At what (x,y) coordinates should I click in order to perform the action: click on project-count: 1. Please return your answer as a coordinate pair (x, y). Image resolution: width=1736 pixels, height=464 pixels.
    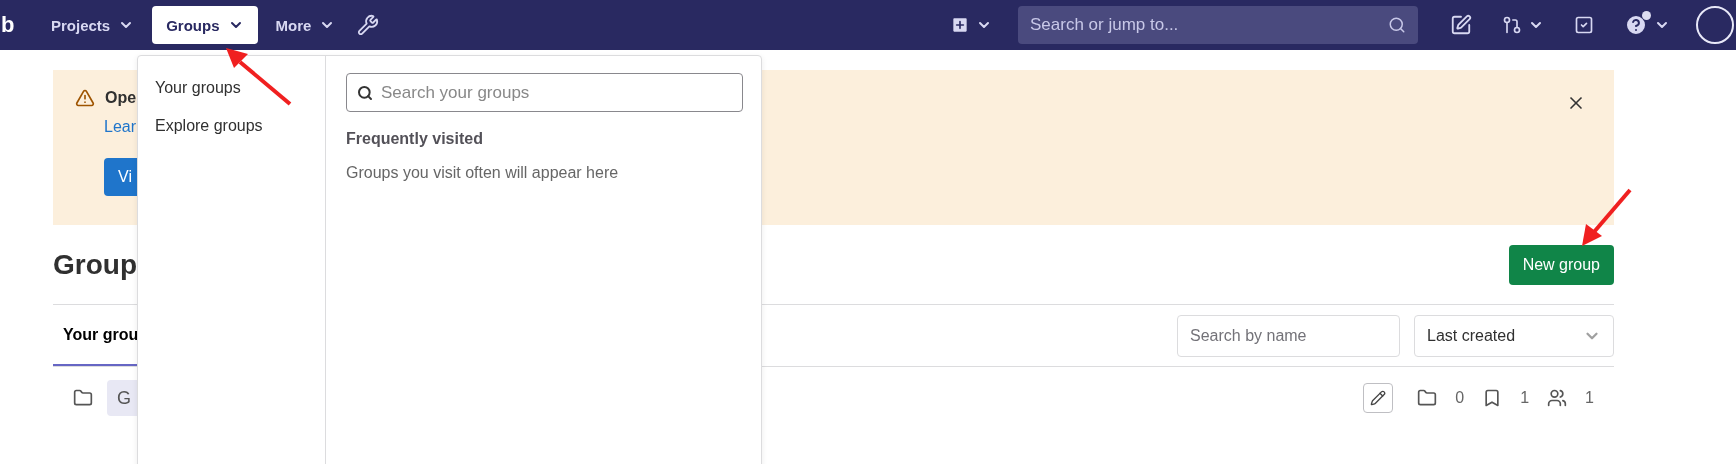
    Looking at the image, I should click on (1525, 398).